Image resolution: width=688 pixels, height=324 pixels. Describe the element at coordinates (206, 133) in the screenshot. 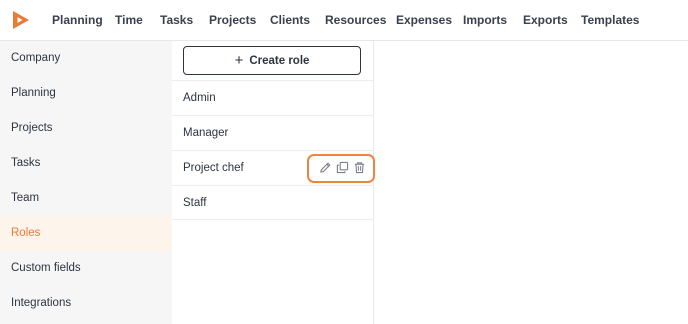

I see `role-name: Manager` at that location.